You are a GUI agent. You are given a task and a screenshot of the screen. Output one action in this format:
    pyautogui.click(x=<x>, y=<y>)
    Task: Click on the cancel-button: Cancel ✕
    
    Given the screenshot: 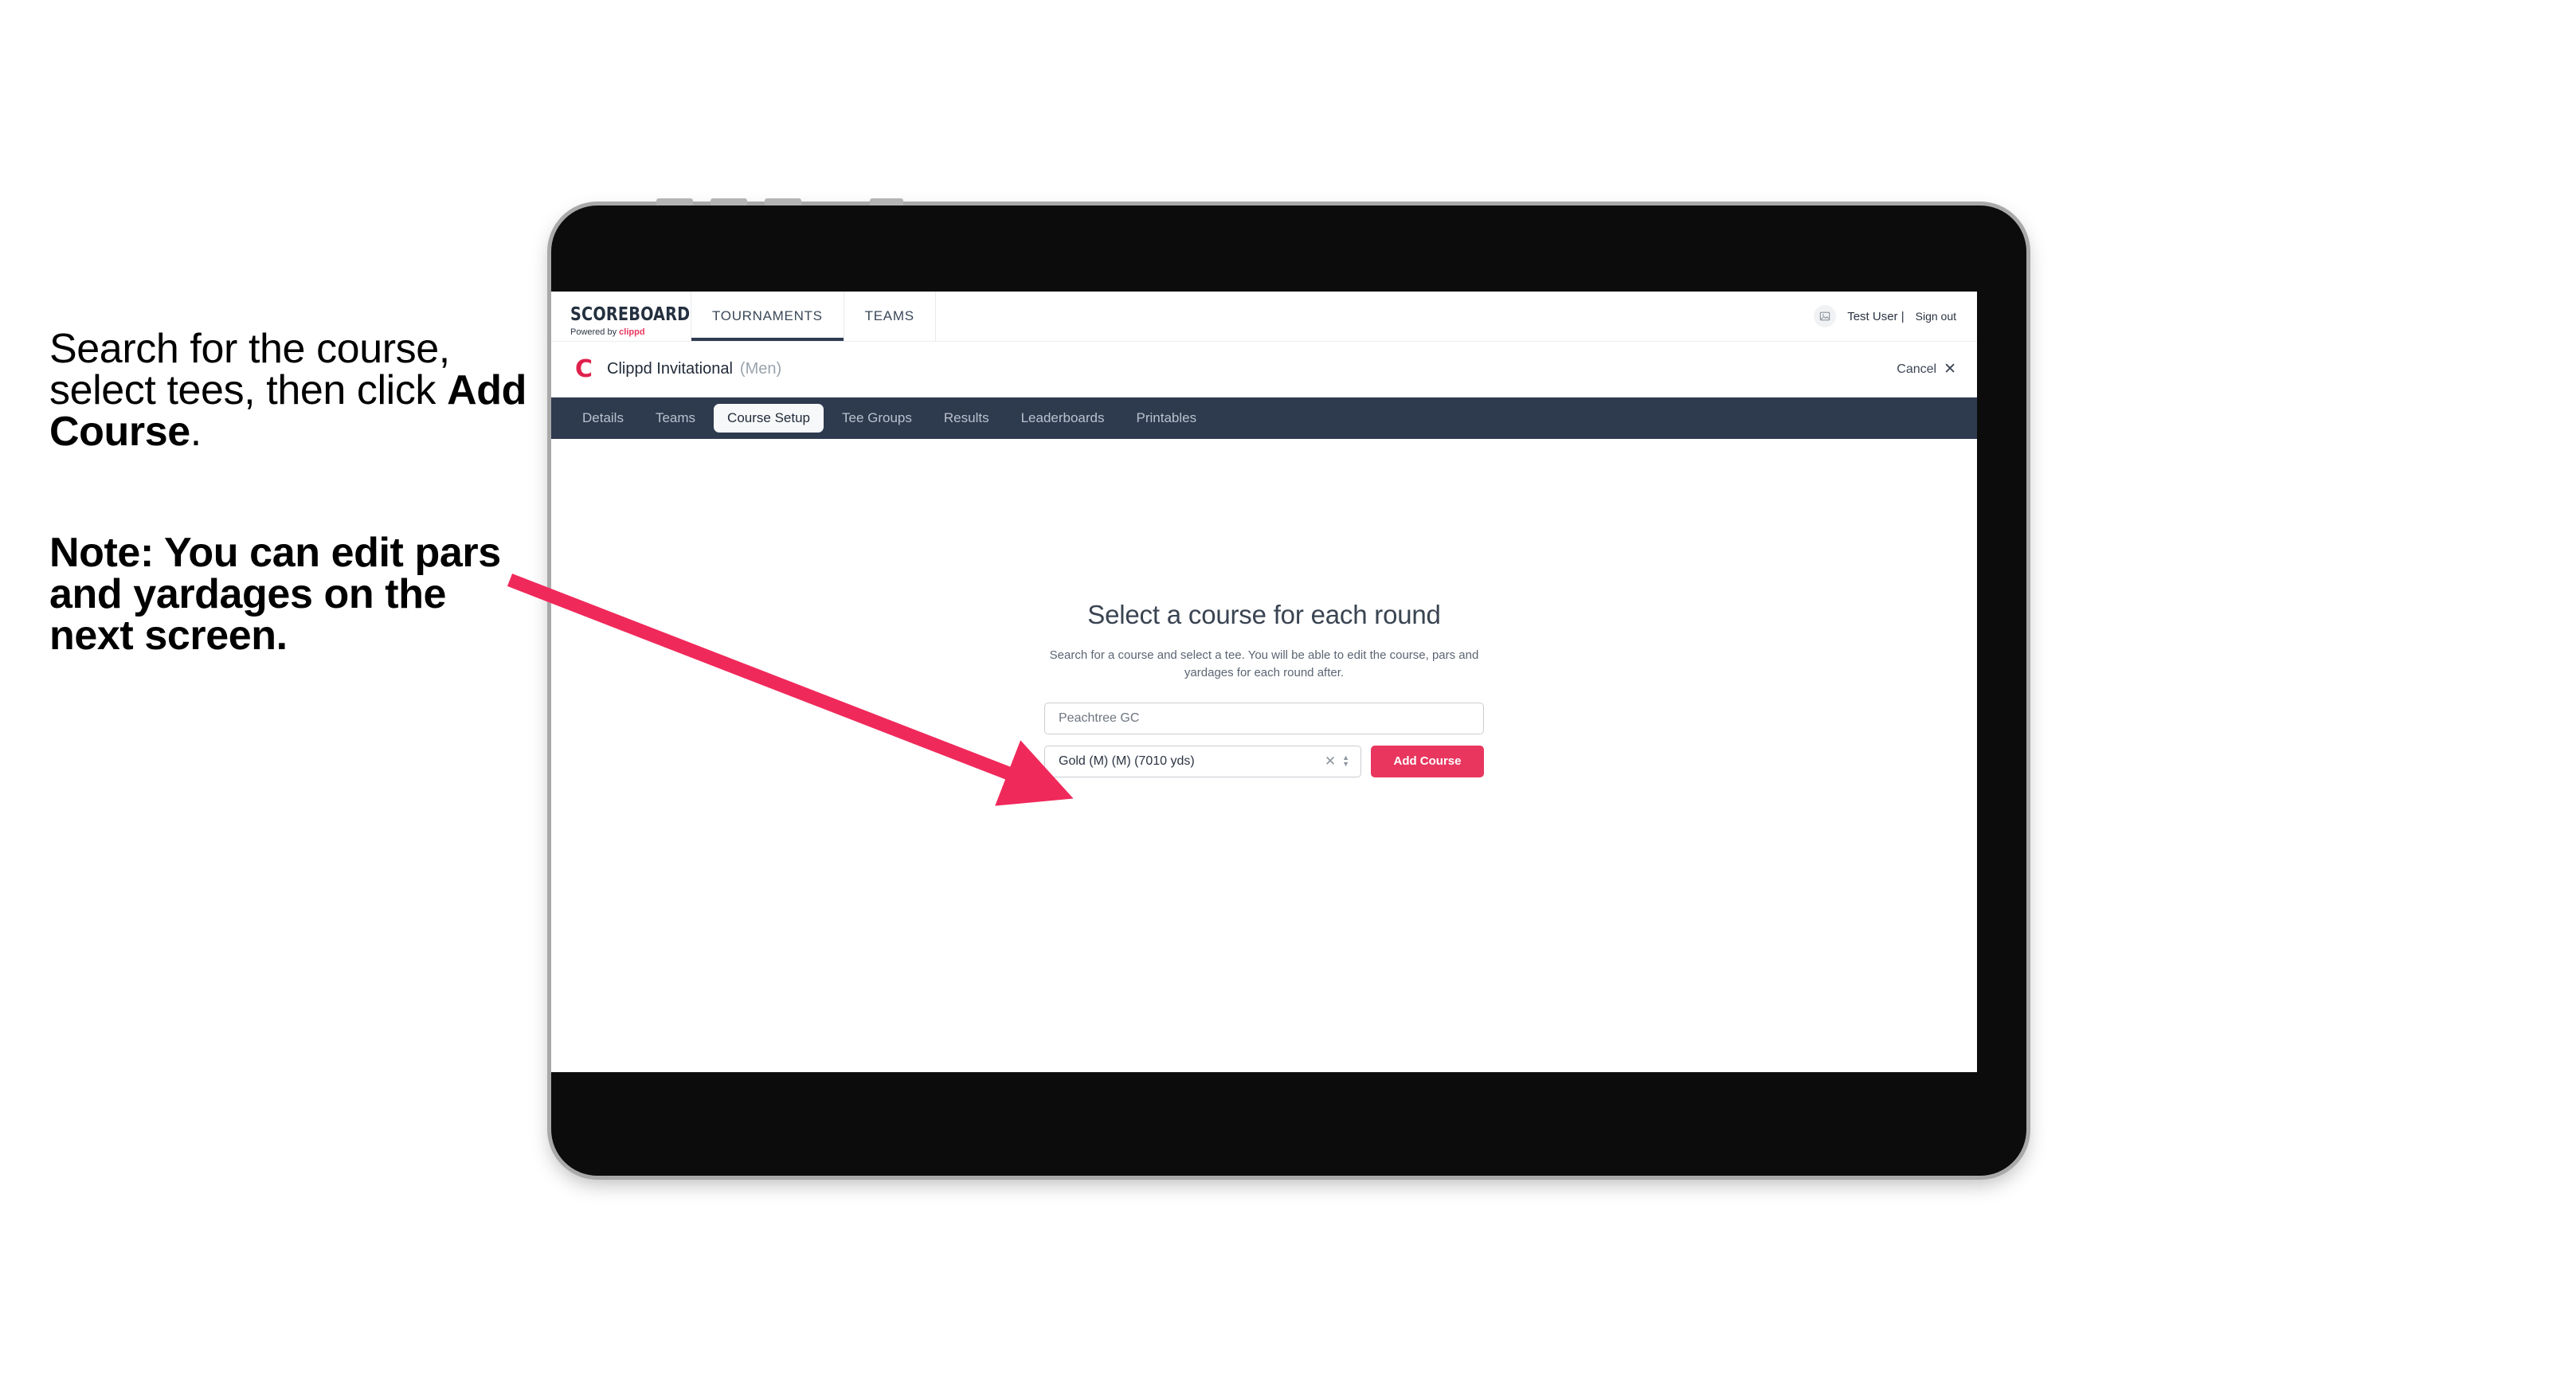 What is the action you would take?
    pyautogui.click(x=1926, y=369)
    